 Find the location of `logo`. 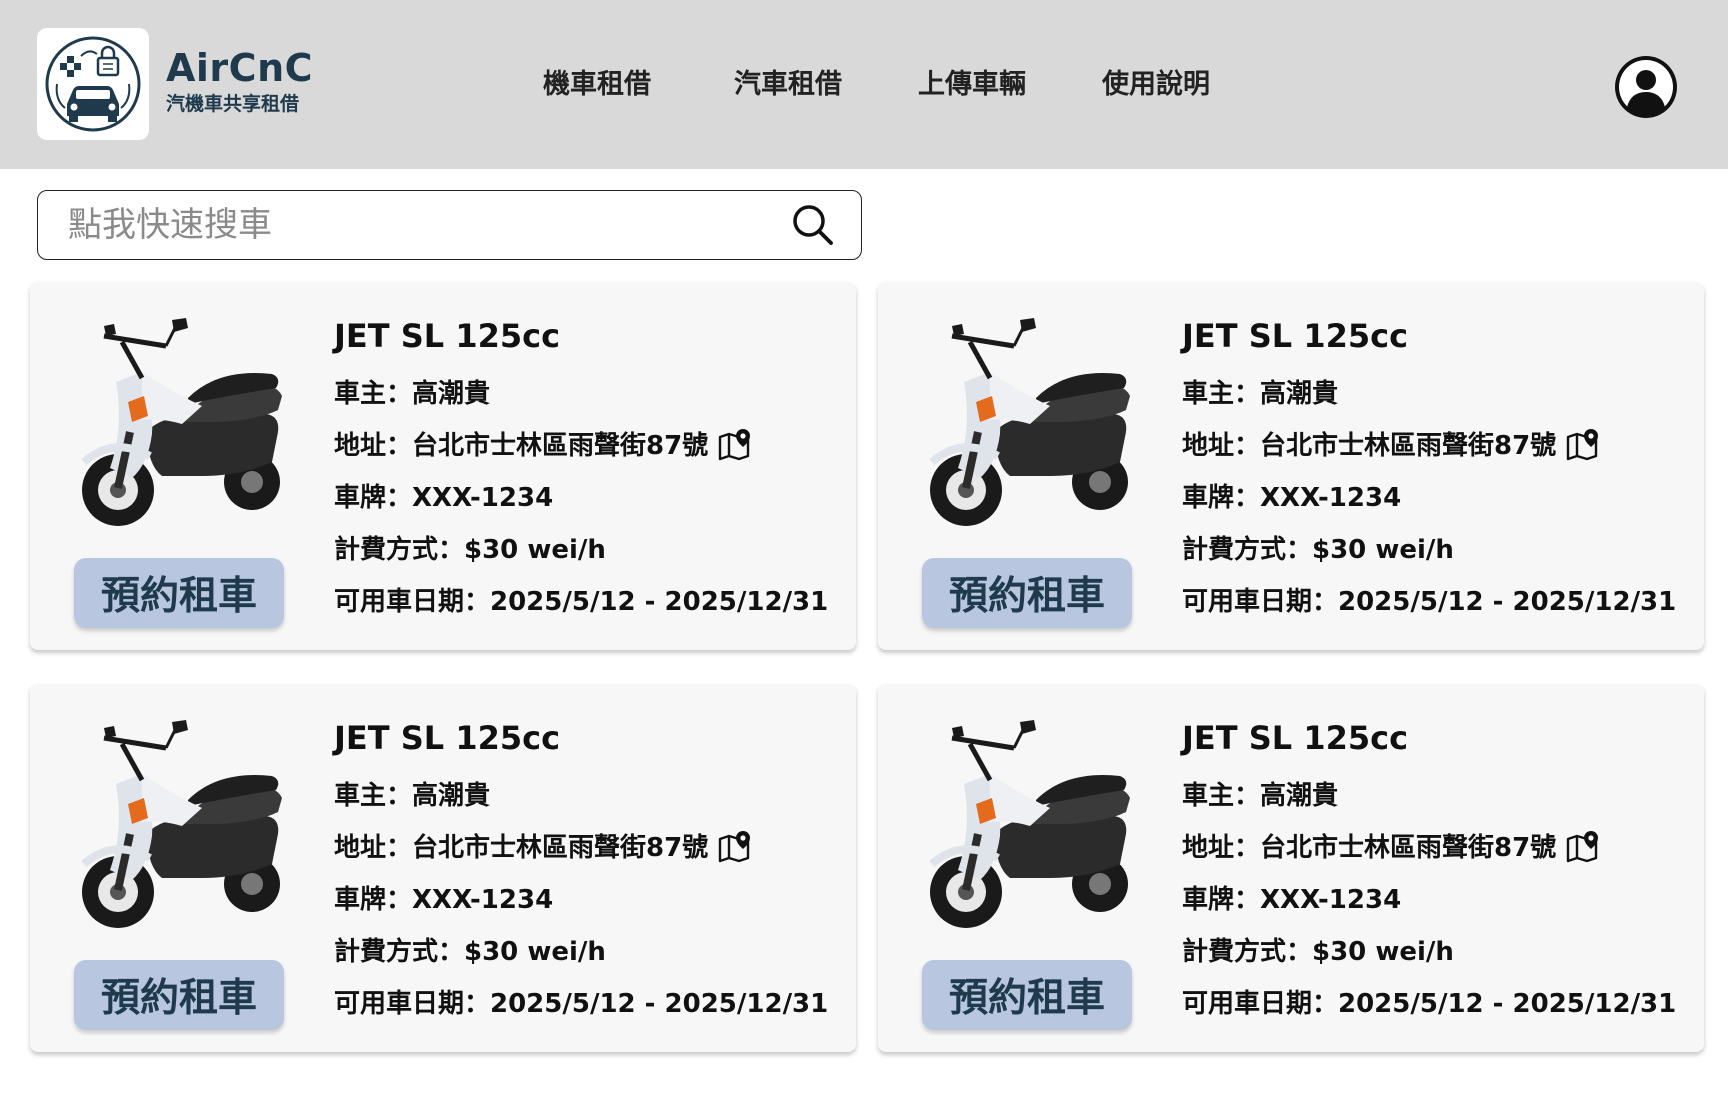

logo is located at coordinates (93, 84).